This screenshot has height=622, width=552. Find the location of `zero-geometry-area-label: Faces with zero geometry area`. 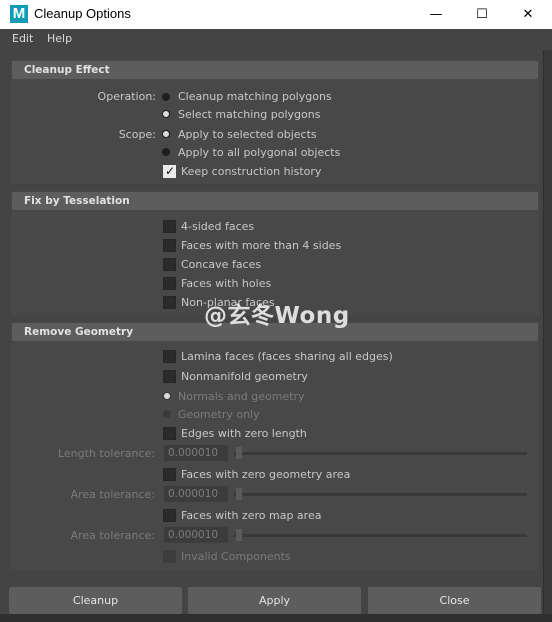

zero-geometry-area-label: Faces with zero geometry area is located at coordinates (266, 474).